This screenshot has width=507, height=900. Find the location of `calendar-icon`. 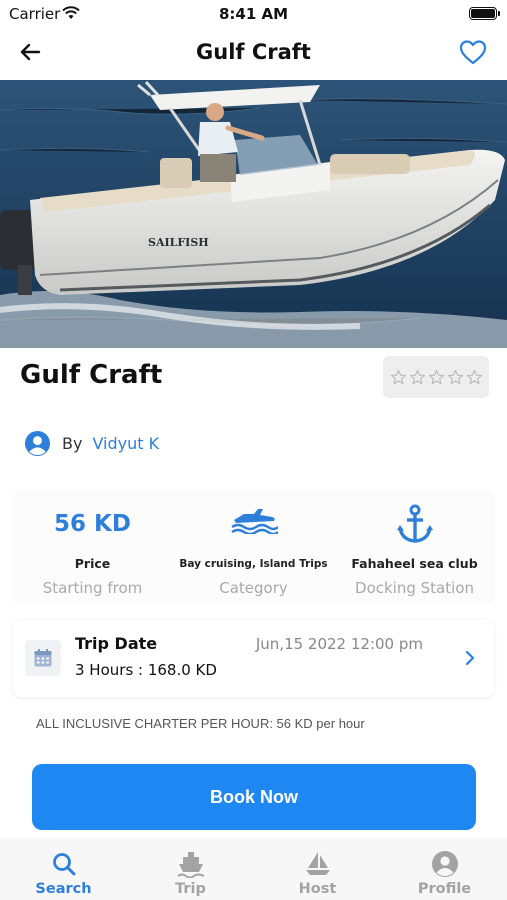

calendar-icon is located at coordinates (43, 658).